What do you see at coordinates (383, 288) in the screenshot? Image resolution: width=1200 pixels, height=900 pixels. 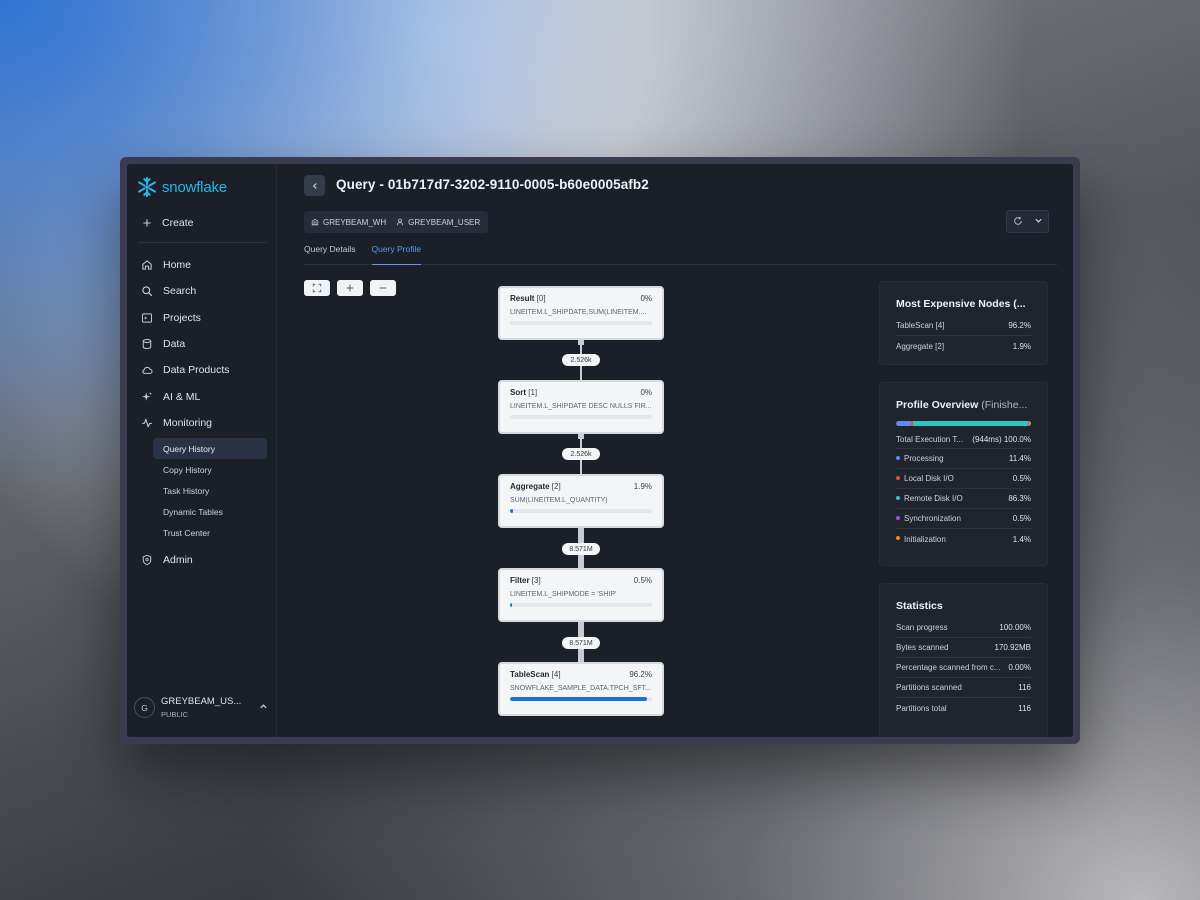 I see `zoom-out-button` at bounding box center [383, 288].